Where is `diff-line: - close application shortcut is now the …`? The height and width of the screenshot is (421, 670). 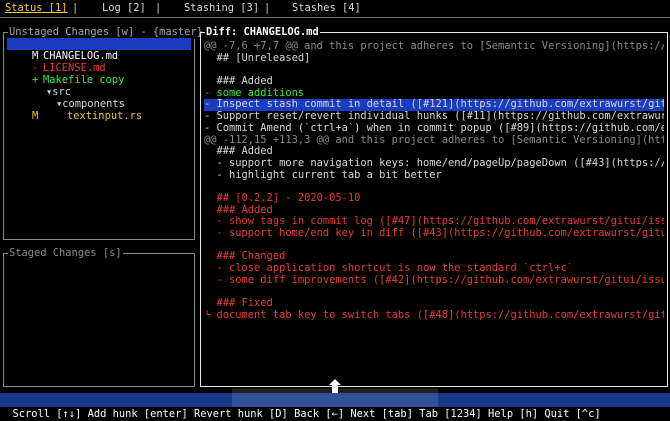
diff-line: - close application shortcut is now the … is located at coordinates (434, 269).